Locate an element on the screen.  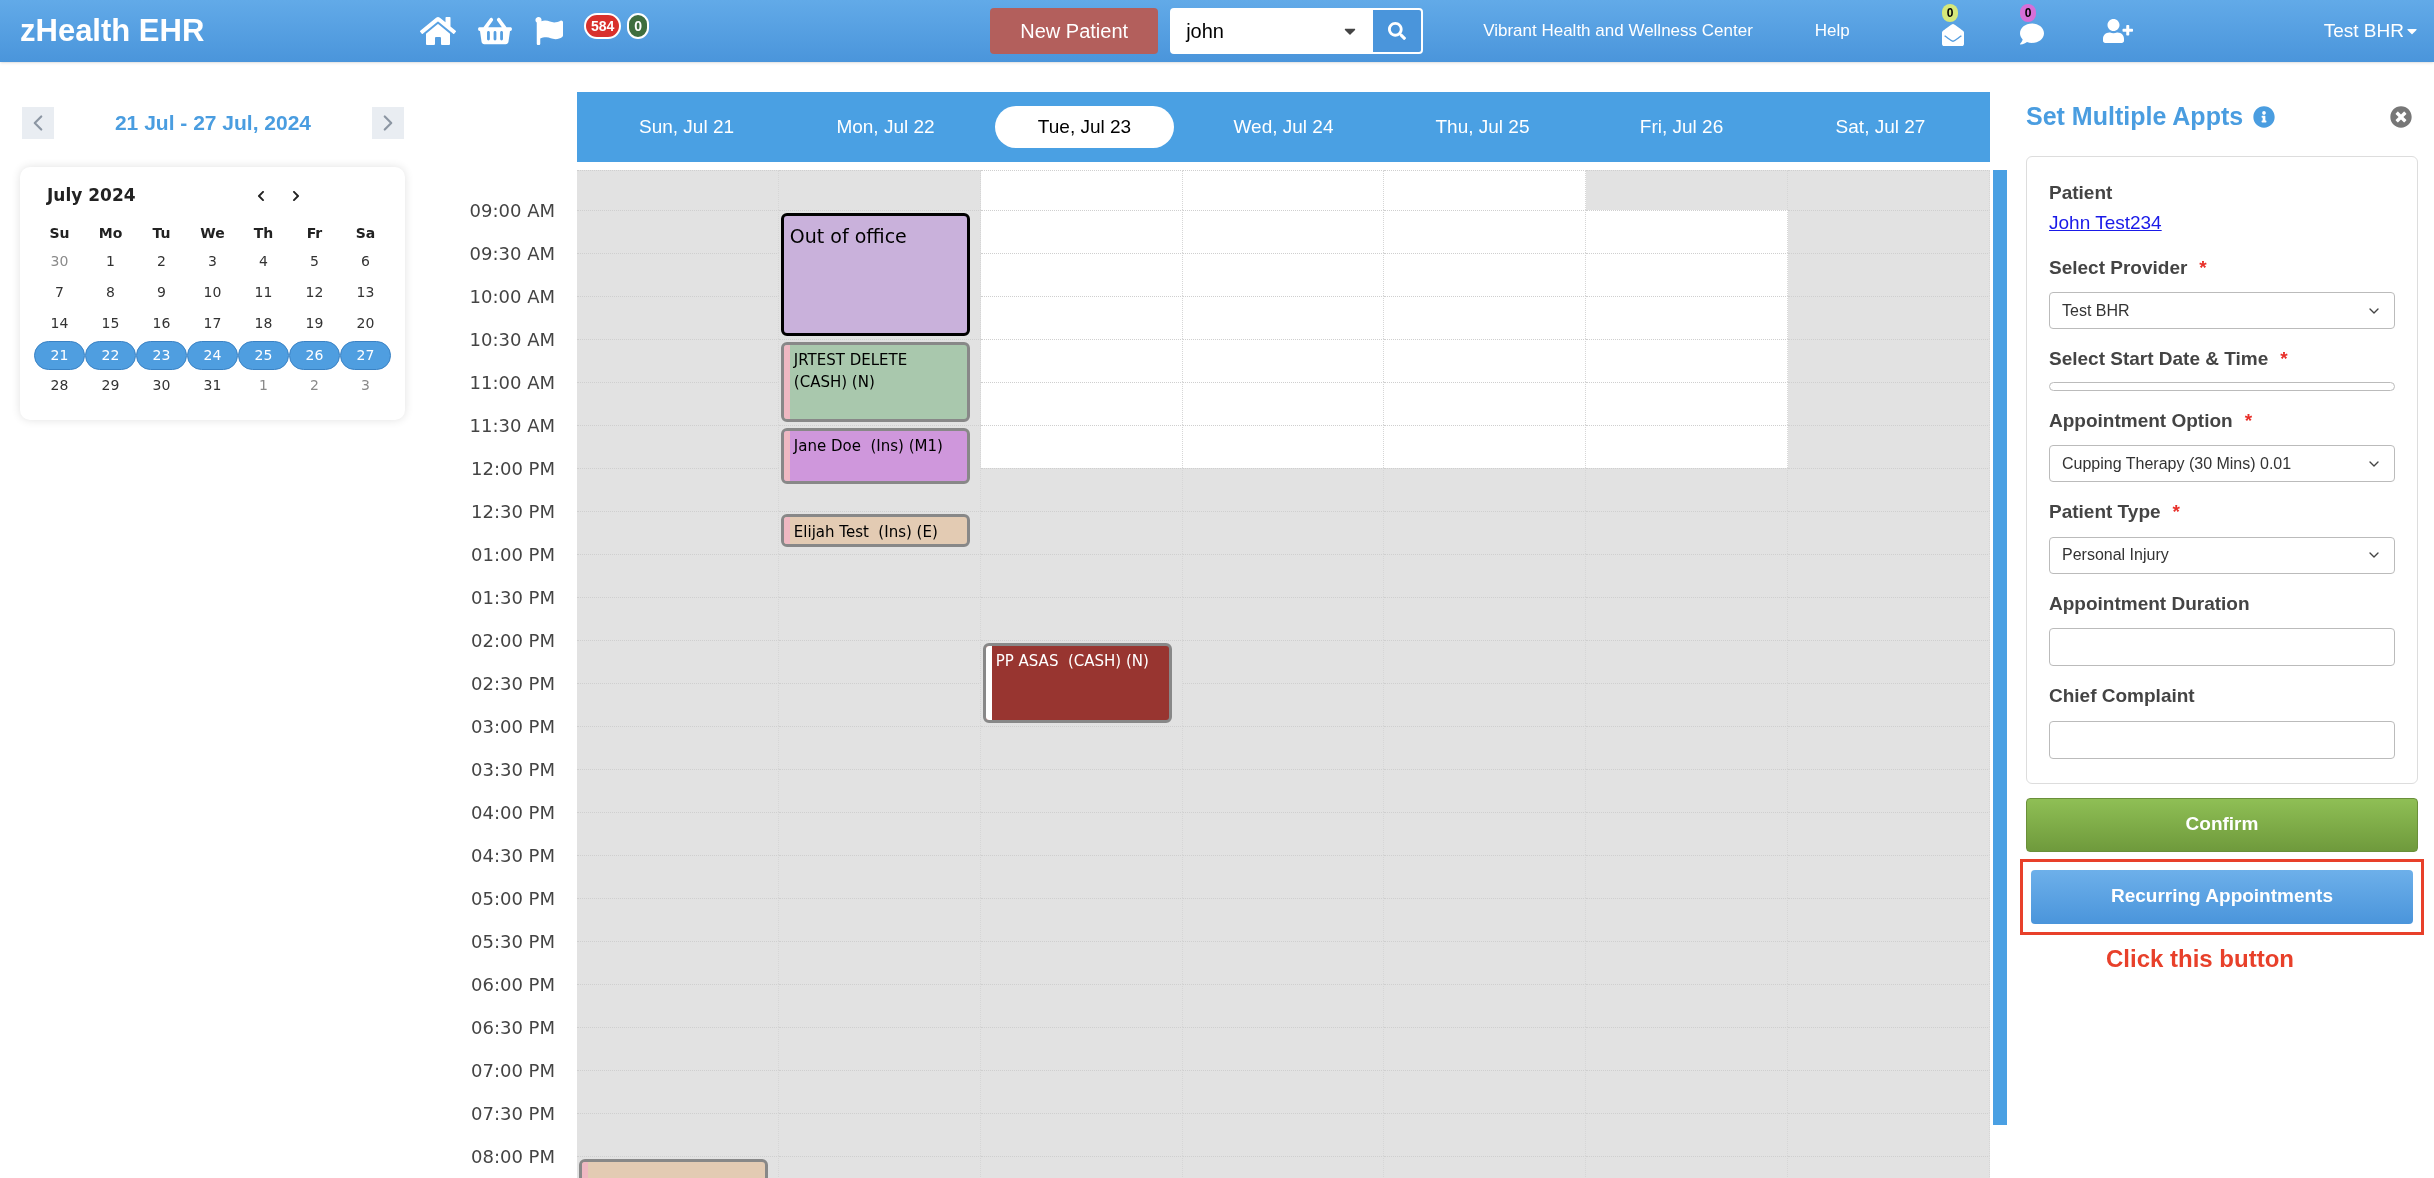
time-label: 01:00 PM is located at coordinates (513, 554).